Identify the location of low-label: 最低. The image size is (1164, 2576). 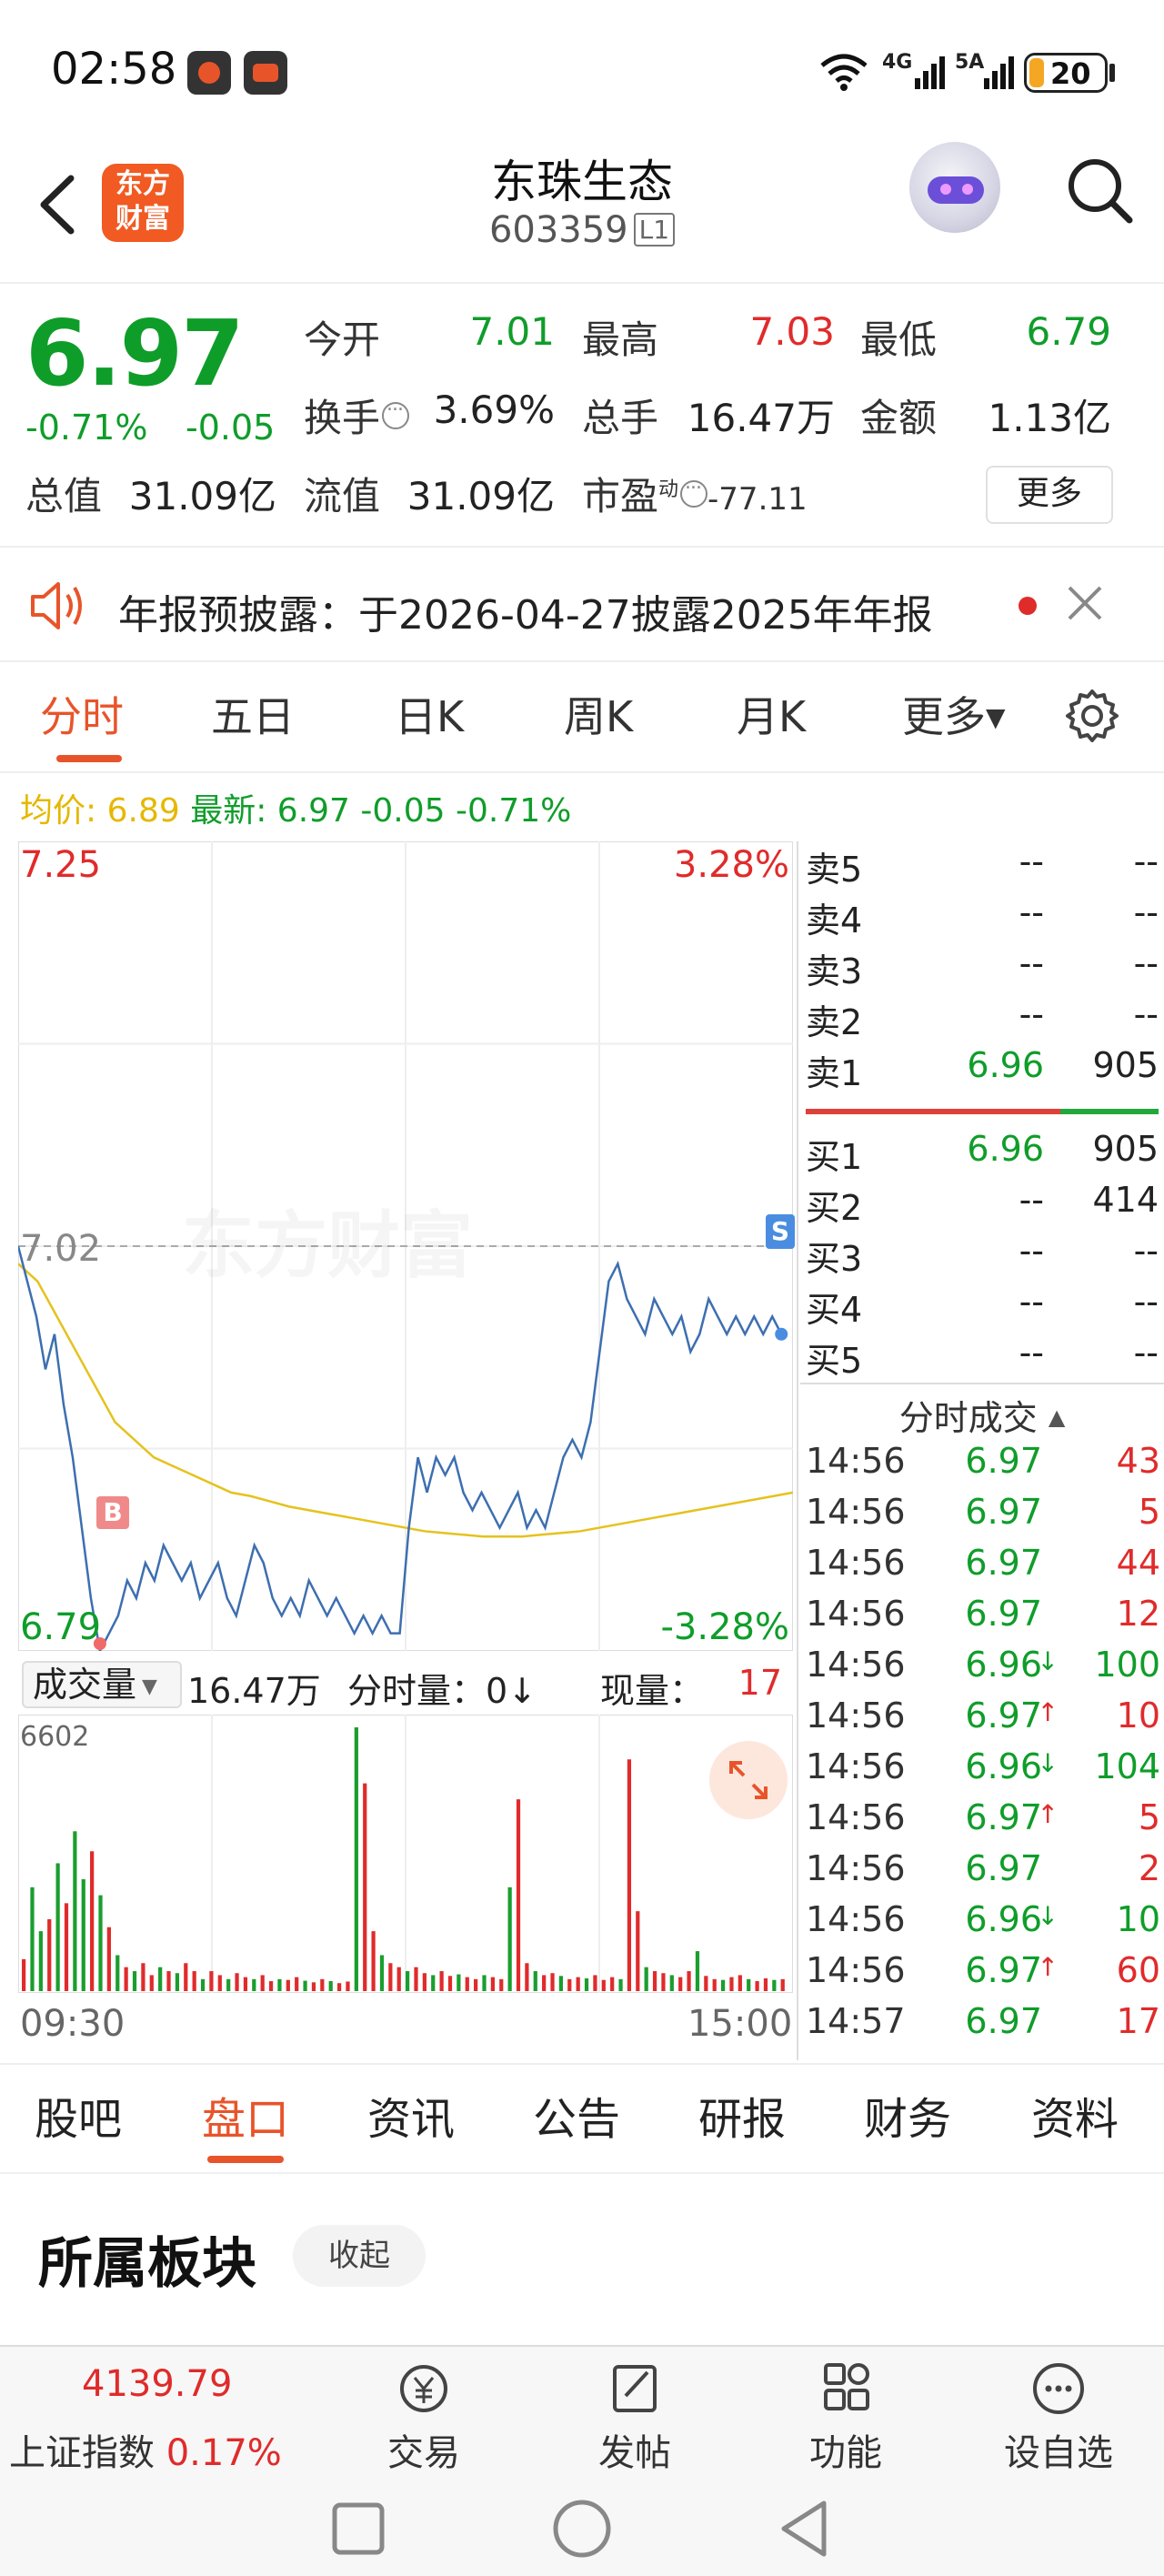
(899, 339).